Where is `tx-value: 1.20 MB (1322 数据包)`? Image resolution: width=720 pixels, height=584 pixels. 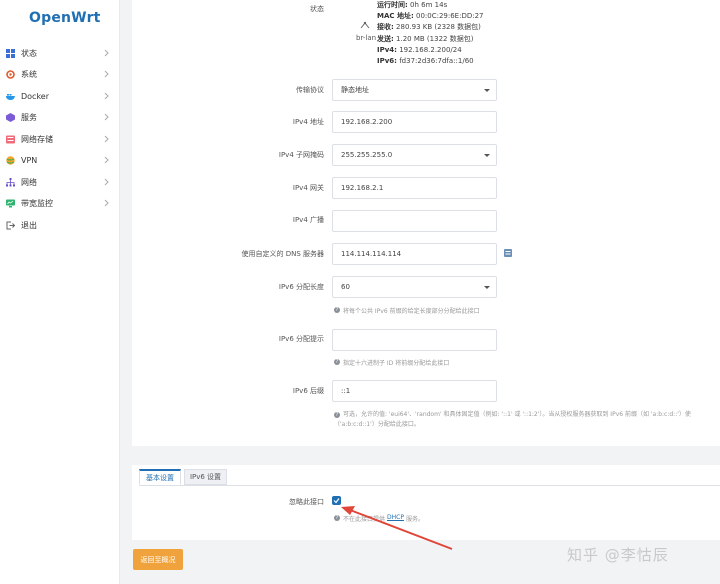
tx-value: 1.20 MB (1322 数据包) is located at coordinates (435, 38).